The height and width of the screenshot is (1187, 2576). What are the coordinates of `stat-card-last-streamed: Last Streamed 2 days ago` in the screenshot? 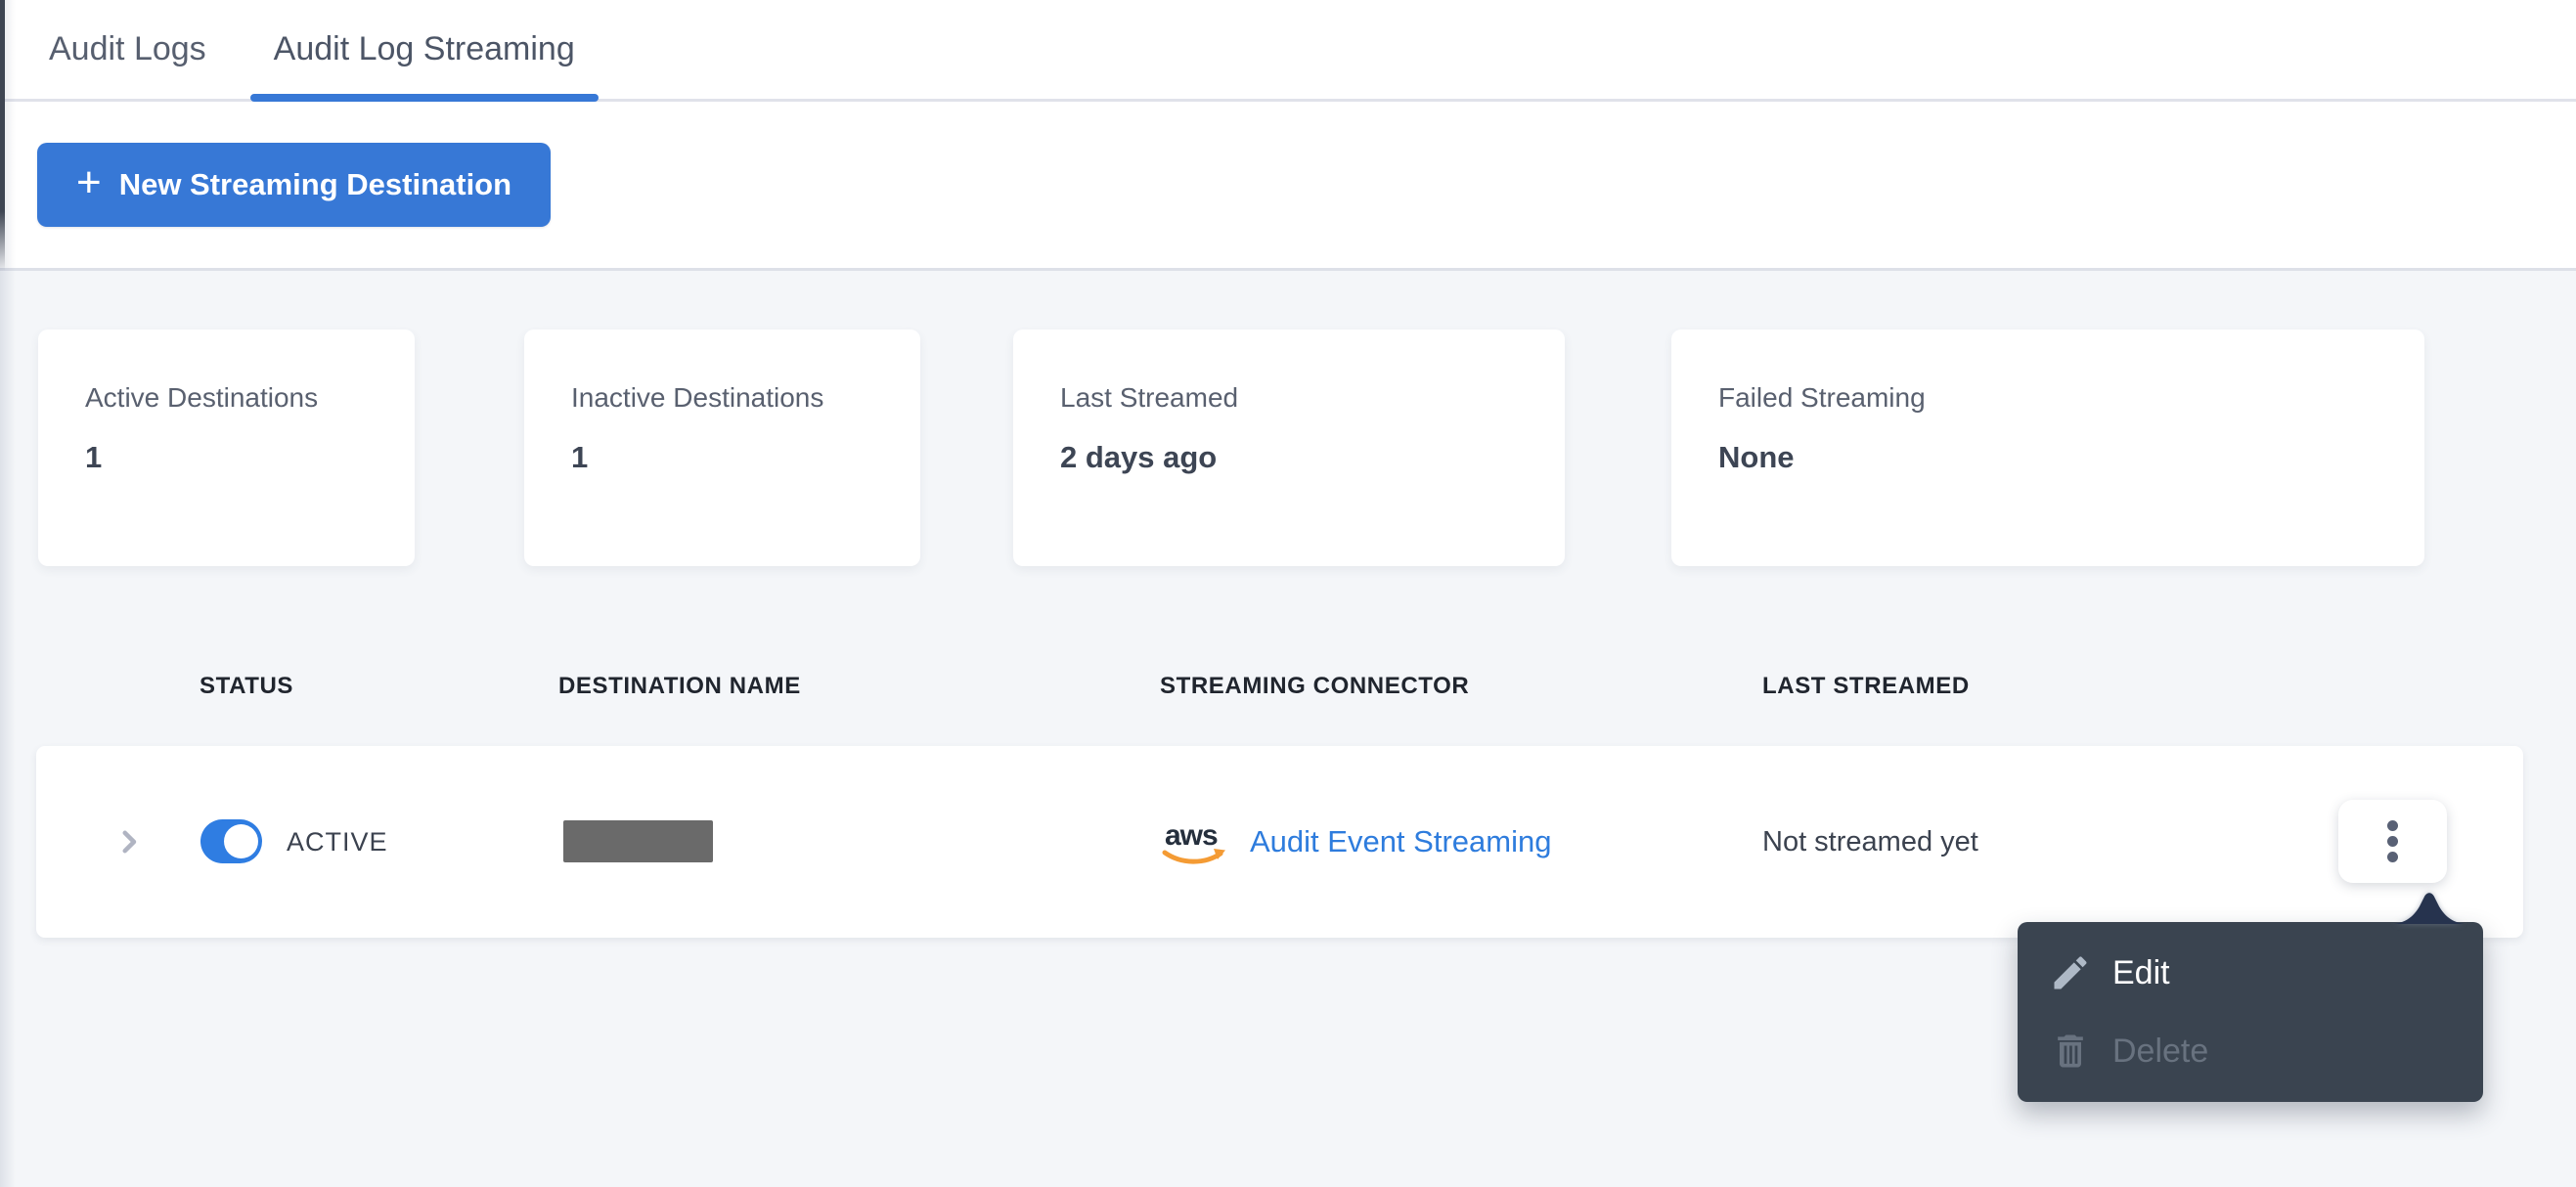 It's located at (1289, 448).